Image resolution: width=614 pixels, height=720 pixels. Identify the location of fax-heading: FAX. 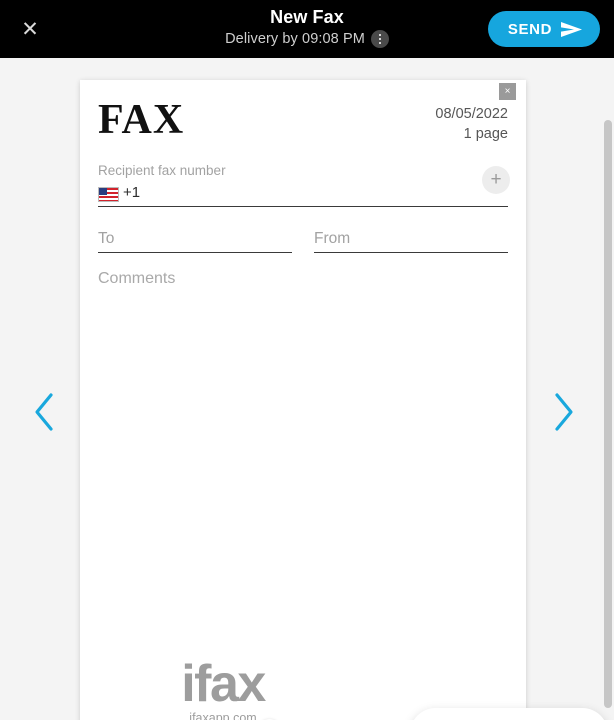
(141, 120).